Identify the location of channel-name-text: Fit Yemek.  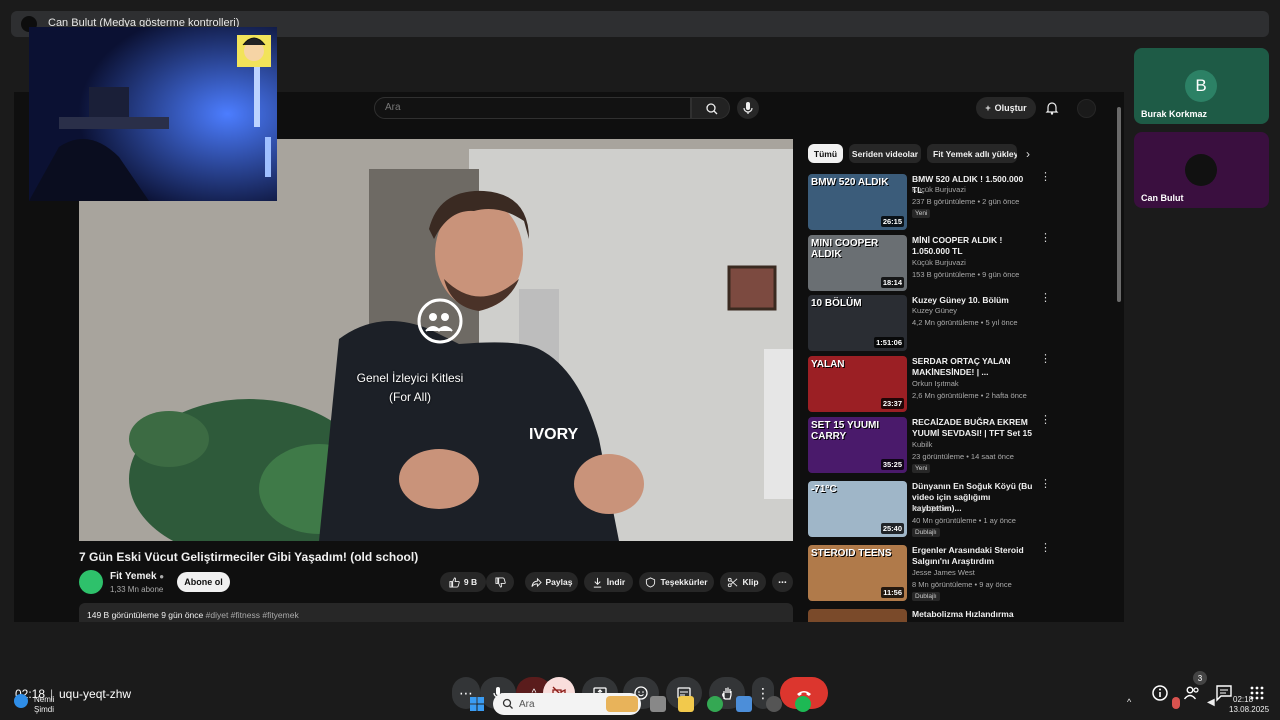
(133, 576).